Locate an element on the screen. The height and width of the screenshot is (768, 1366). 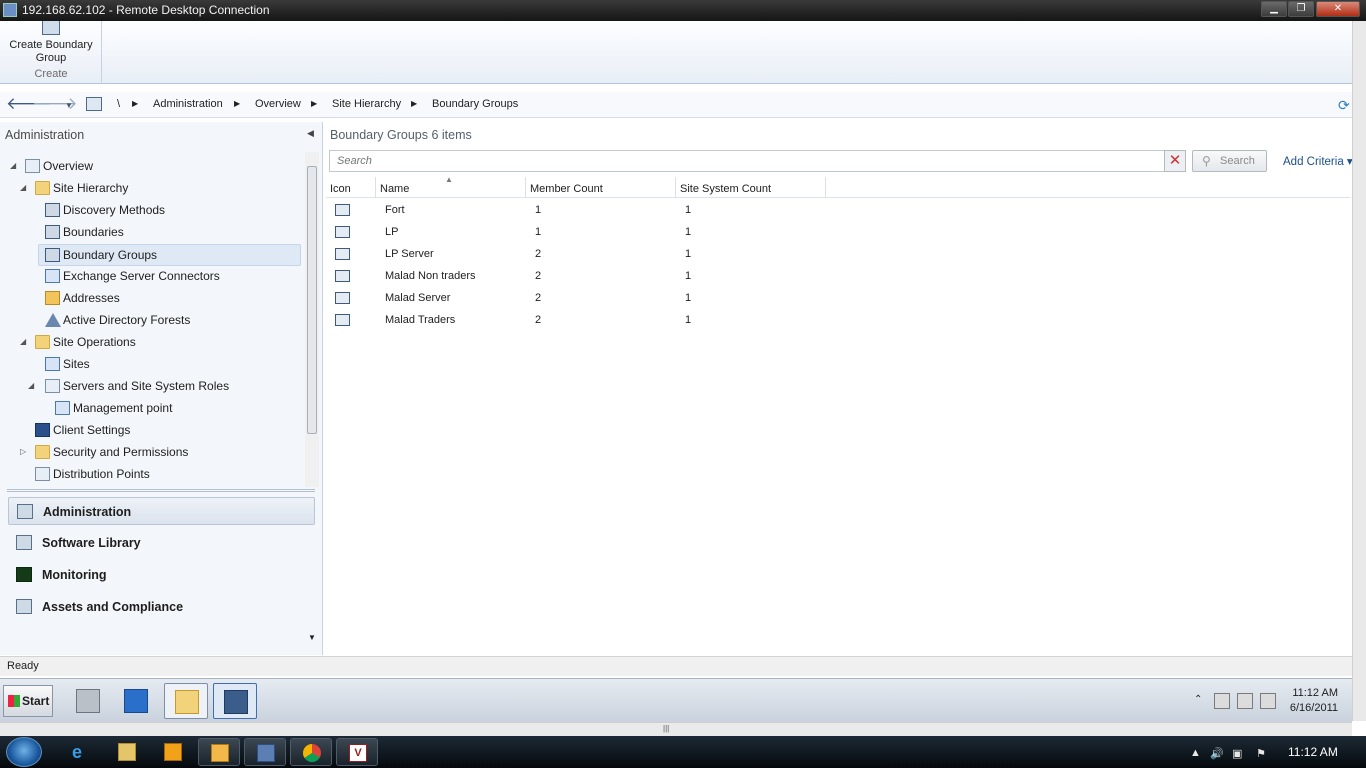
taskbar-chrome is located at coordinates (311, 752).